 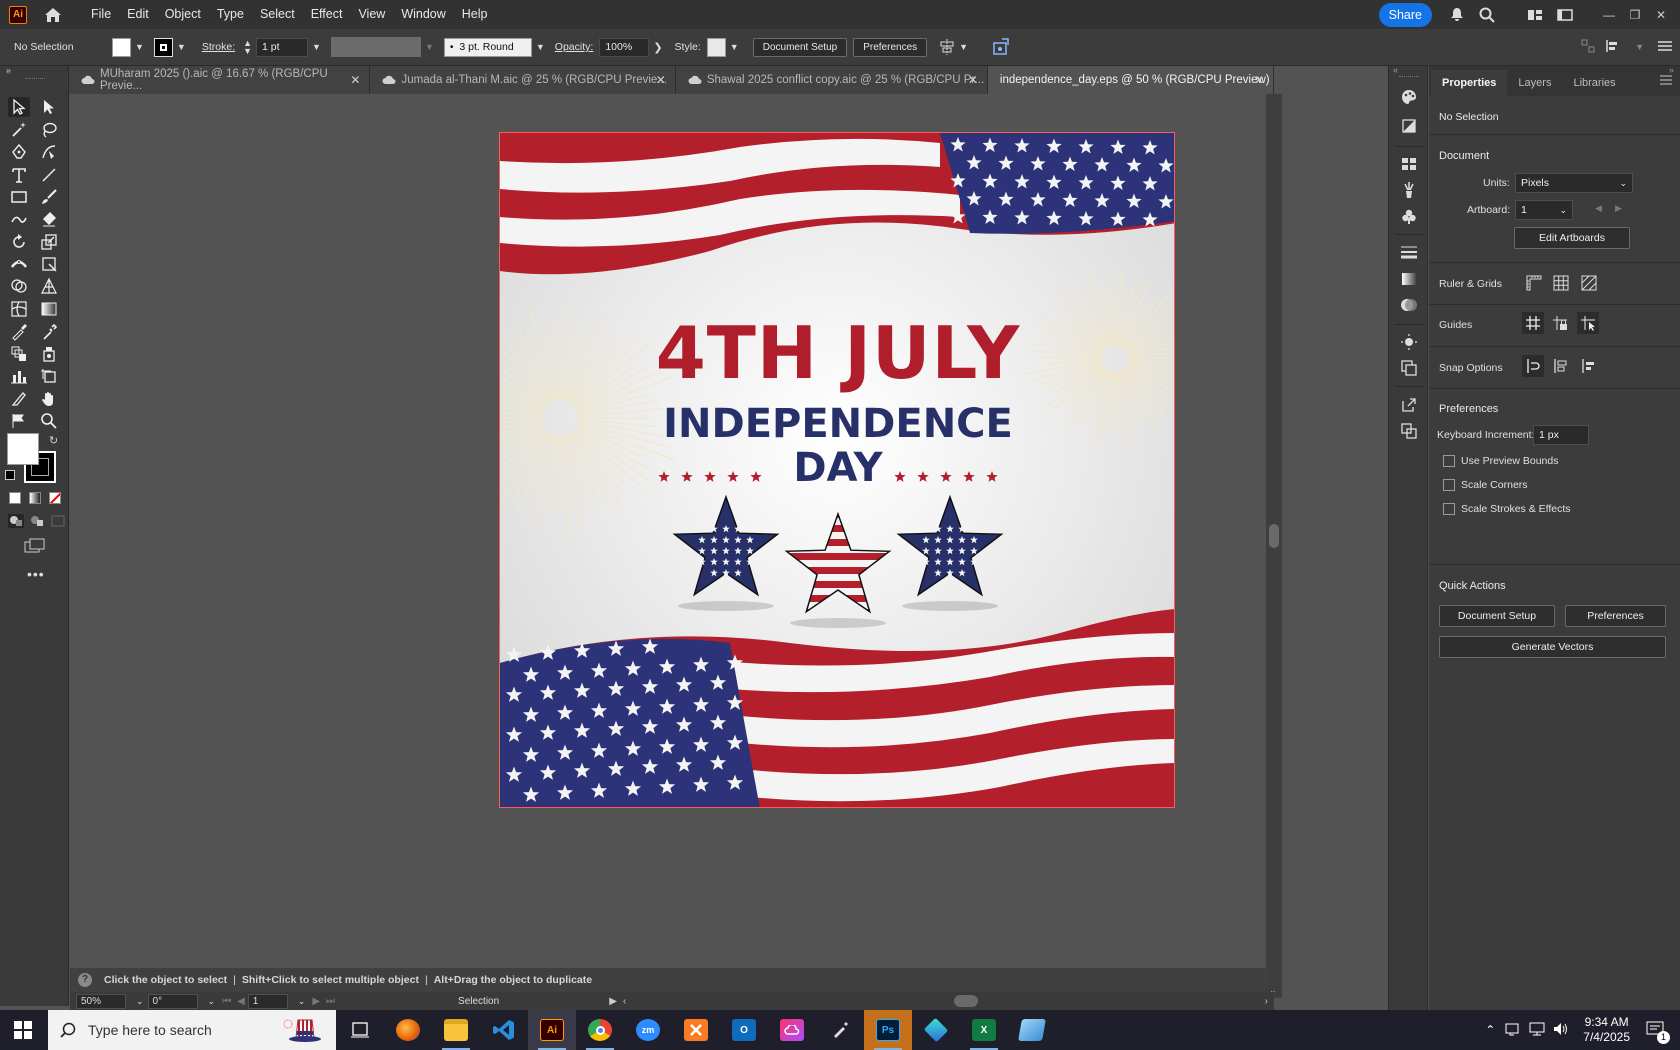 I want to click on taskbar-xampp, so click(x=696, y=1030).